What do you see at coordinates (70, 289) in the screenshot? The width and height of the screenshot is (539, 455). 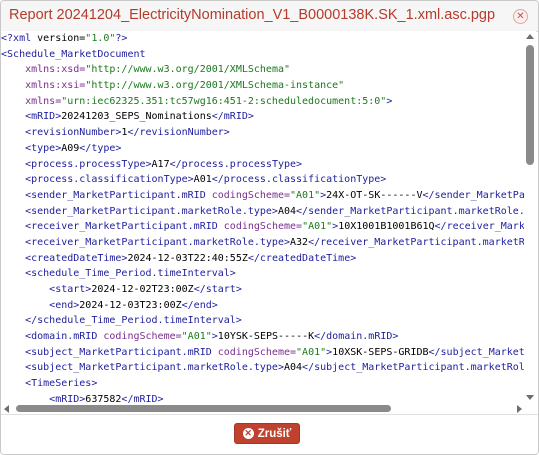 I see `xml-token: <start>` at bounding box center [70, 289].